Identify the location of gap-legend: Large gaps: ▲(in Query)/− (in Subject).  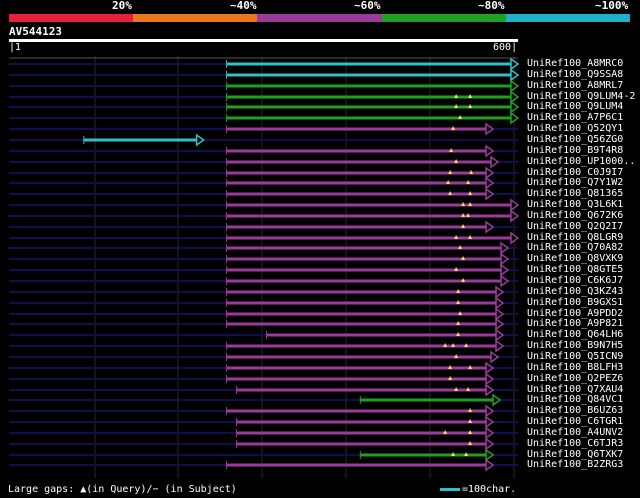
(122, 489).